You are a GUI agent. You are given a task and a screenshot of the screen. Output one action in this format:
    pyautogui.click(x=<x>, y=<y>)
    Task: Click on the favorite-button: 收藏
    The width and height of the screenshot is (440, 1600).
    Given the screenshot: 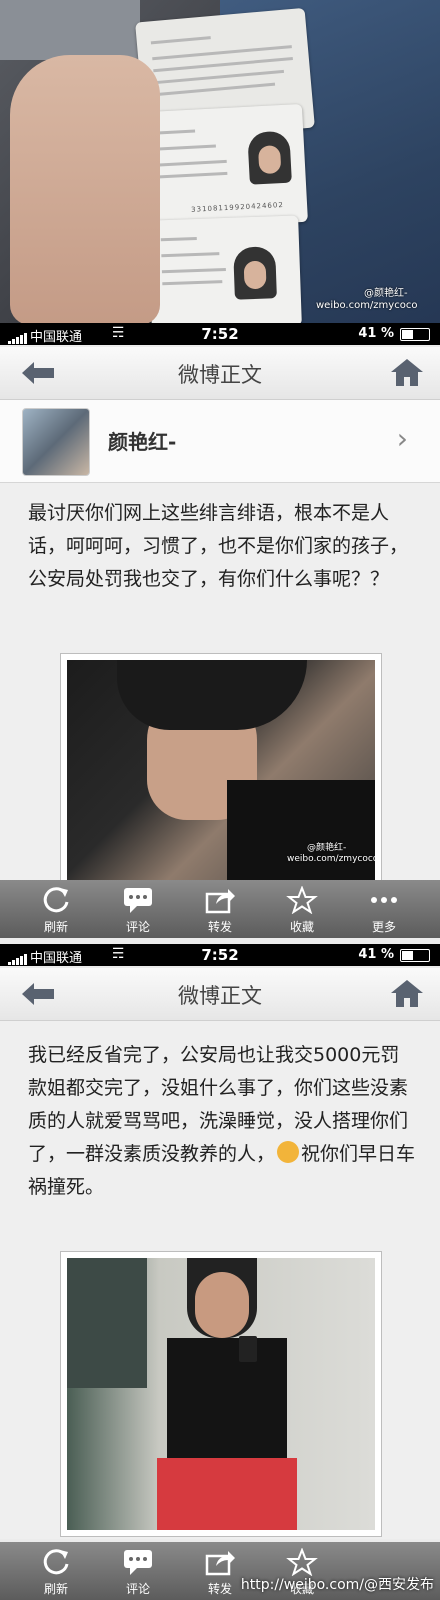 What is the action you would take?
    pyautogui.click(x=302, y=909)
    